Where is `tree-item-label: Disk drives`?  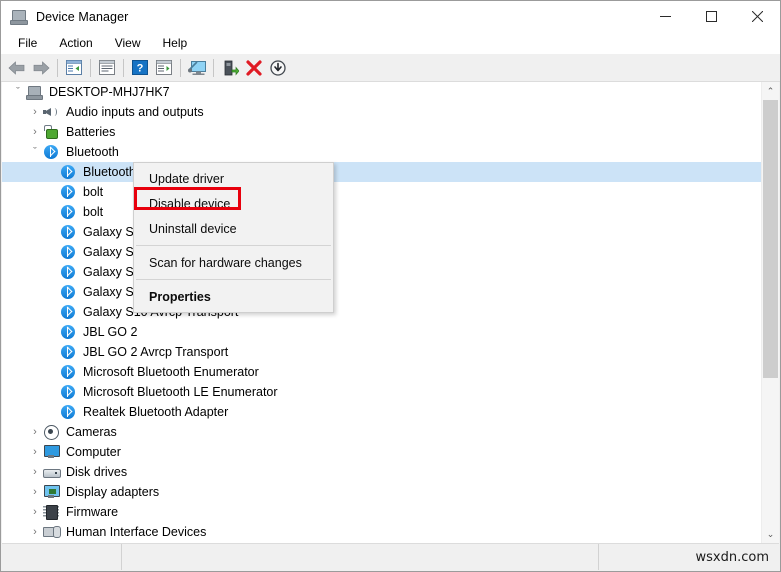
tree-item-label: Disk drives is located at coordinates (97, 472).